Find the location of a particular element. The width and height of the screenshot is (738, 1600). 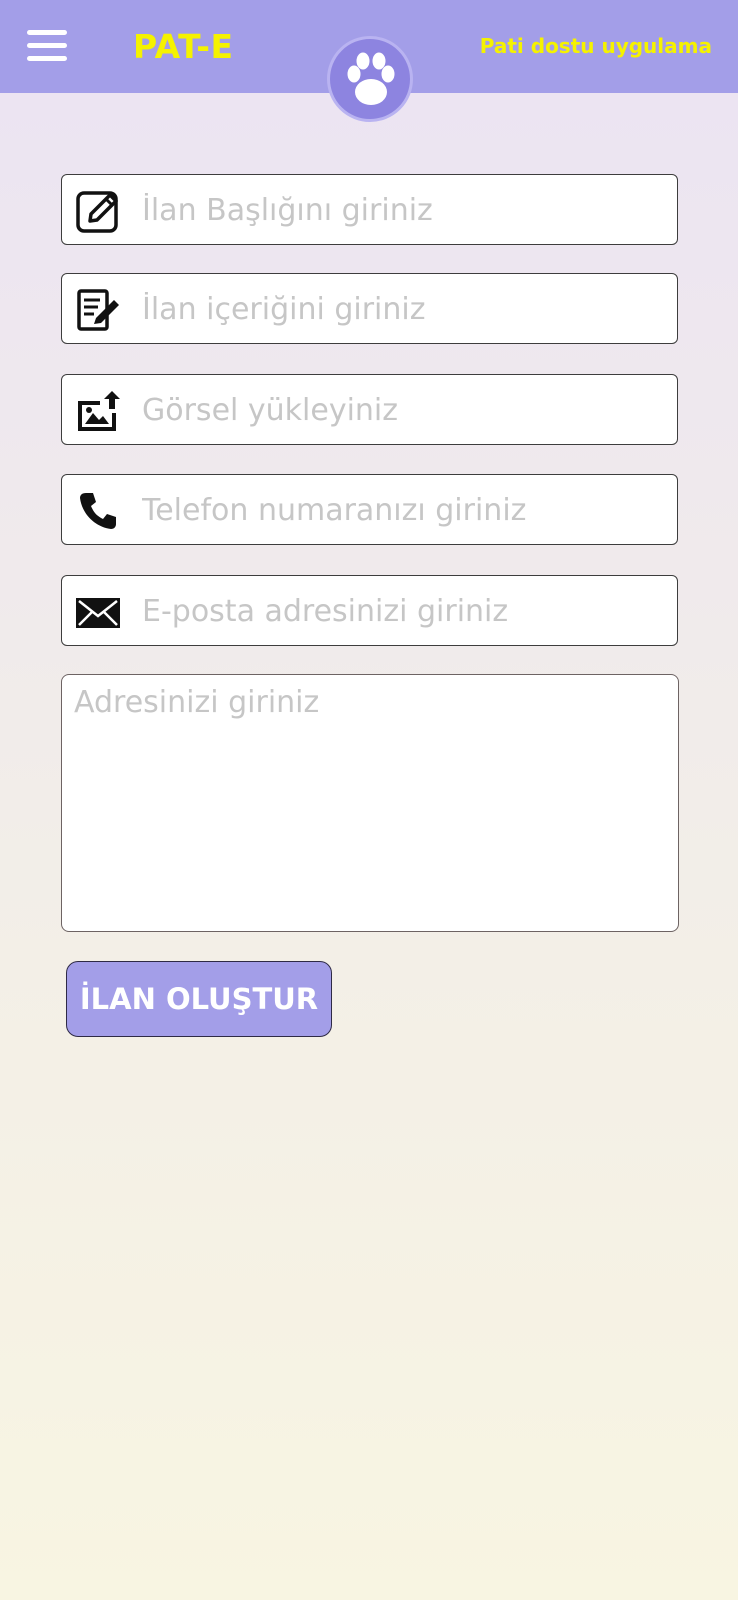

image-upload-input is located at coordinates (402, 410).